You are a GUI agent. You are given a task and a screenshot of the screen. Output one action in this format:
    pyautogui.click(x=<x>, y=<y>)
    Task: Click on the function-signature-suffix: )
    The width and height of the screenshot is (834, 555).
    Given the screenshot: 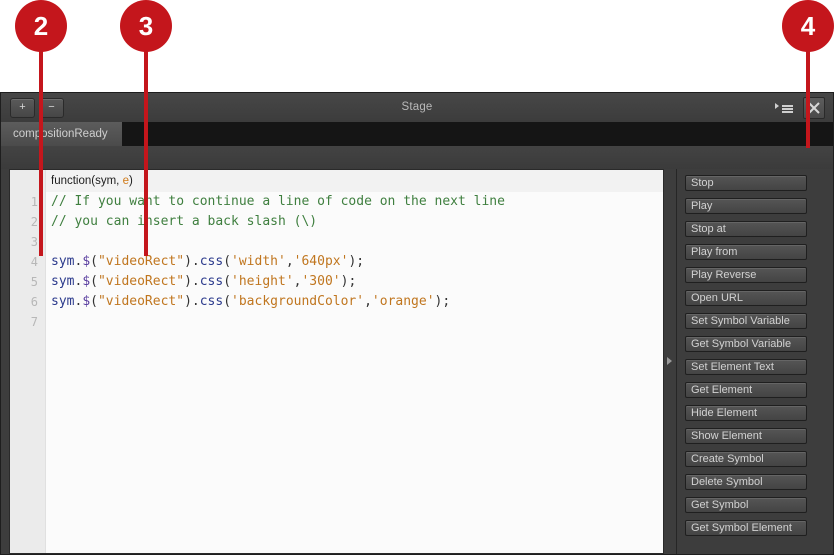 What is the action you would take?
    pyautogui.click(x=130, y=181)
    